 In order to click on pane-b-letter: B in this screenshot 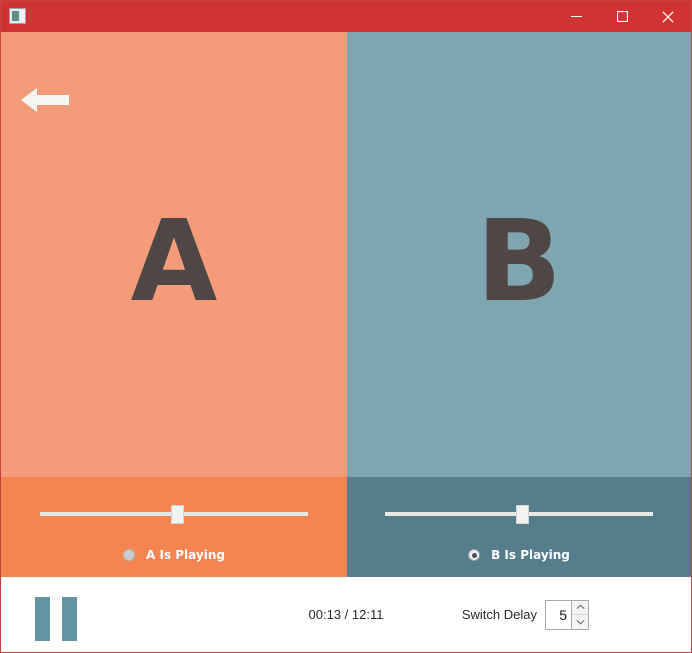, I will do `click(519, 261)`.